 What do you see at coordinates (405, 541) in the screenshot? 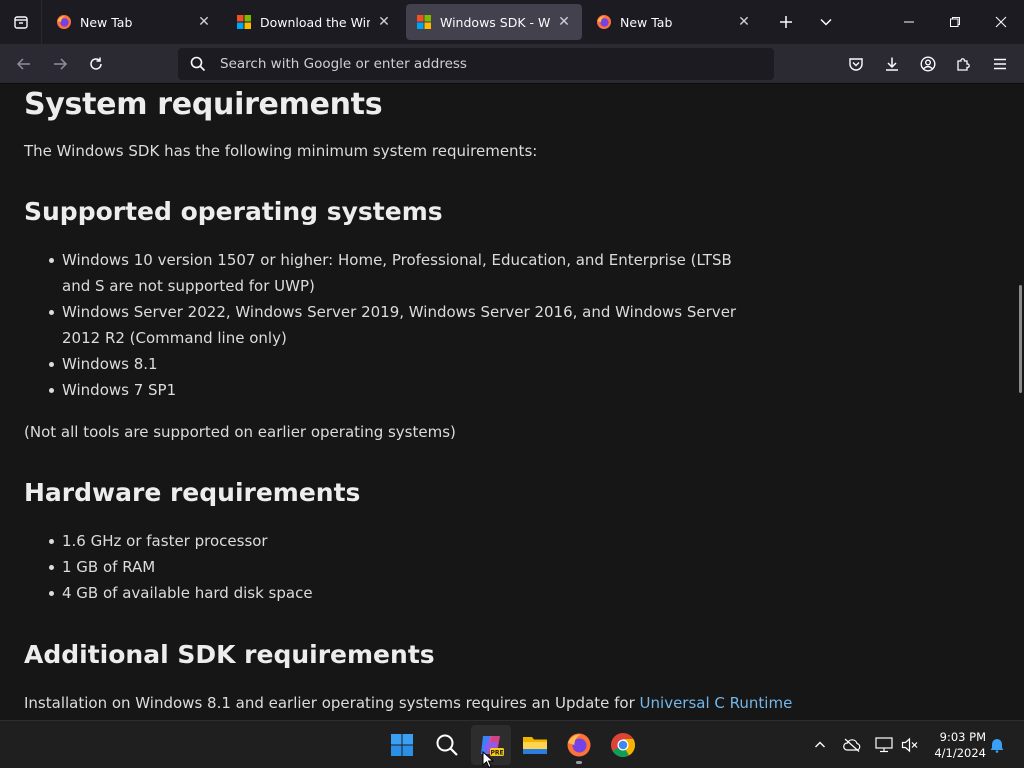
I see `list-item: 1.6 GHz or faster processor` at bounding box center [405, 541].